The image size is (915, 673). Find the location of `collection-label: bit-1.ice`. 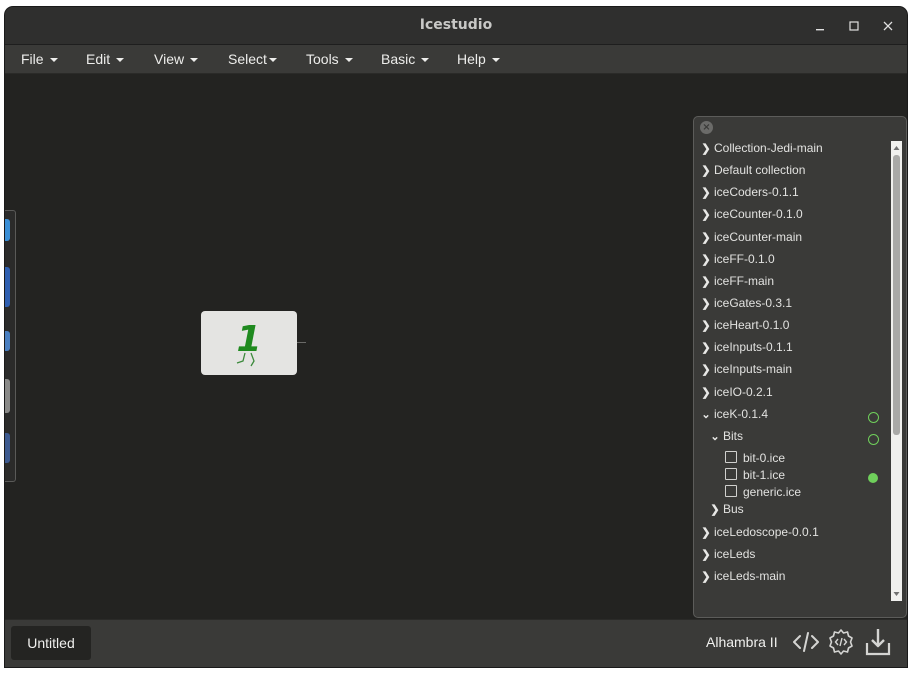

collection-label: bit-1.ice is located at coordinates (764, 475).